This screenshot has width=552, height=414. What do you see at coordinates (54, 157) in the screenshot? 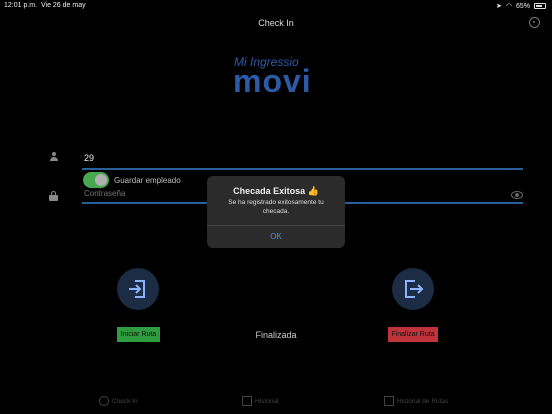
I see `user-icon` at bounding box center [54, 157].